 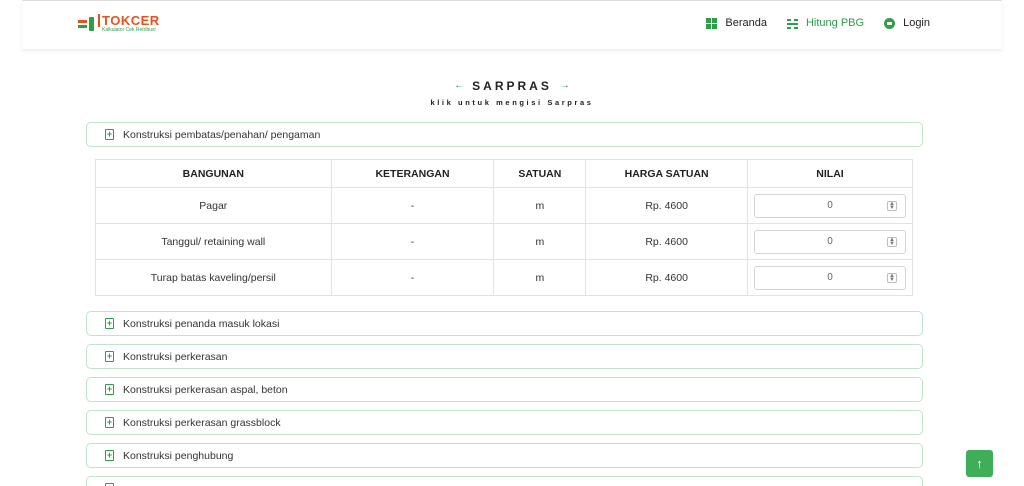 I want to click on accordion-grassblock: Konstruksi perkerasan grassblock, so click(x=504, y=422).